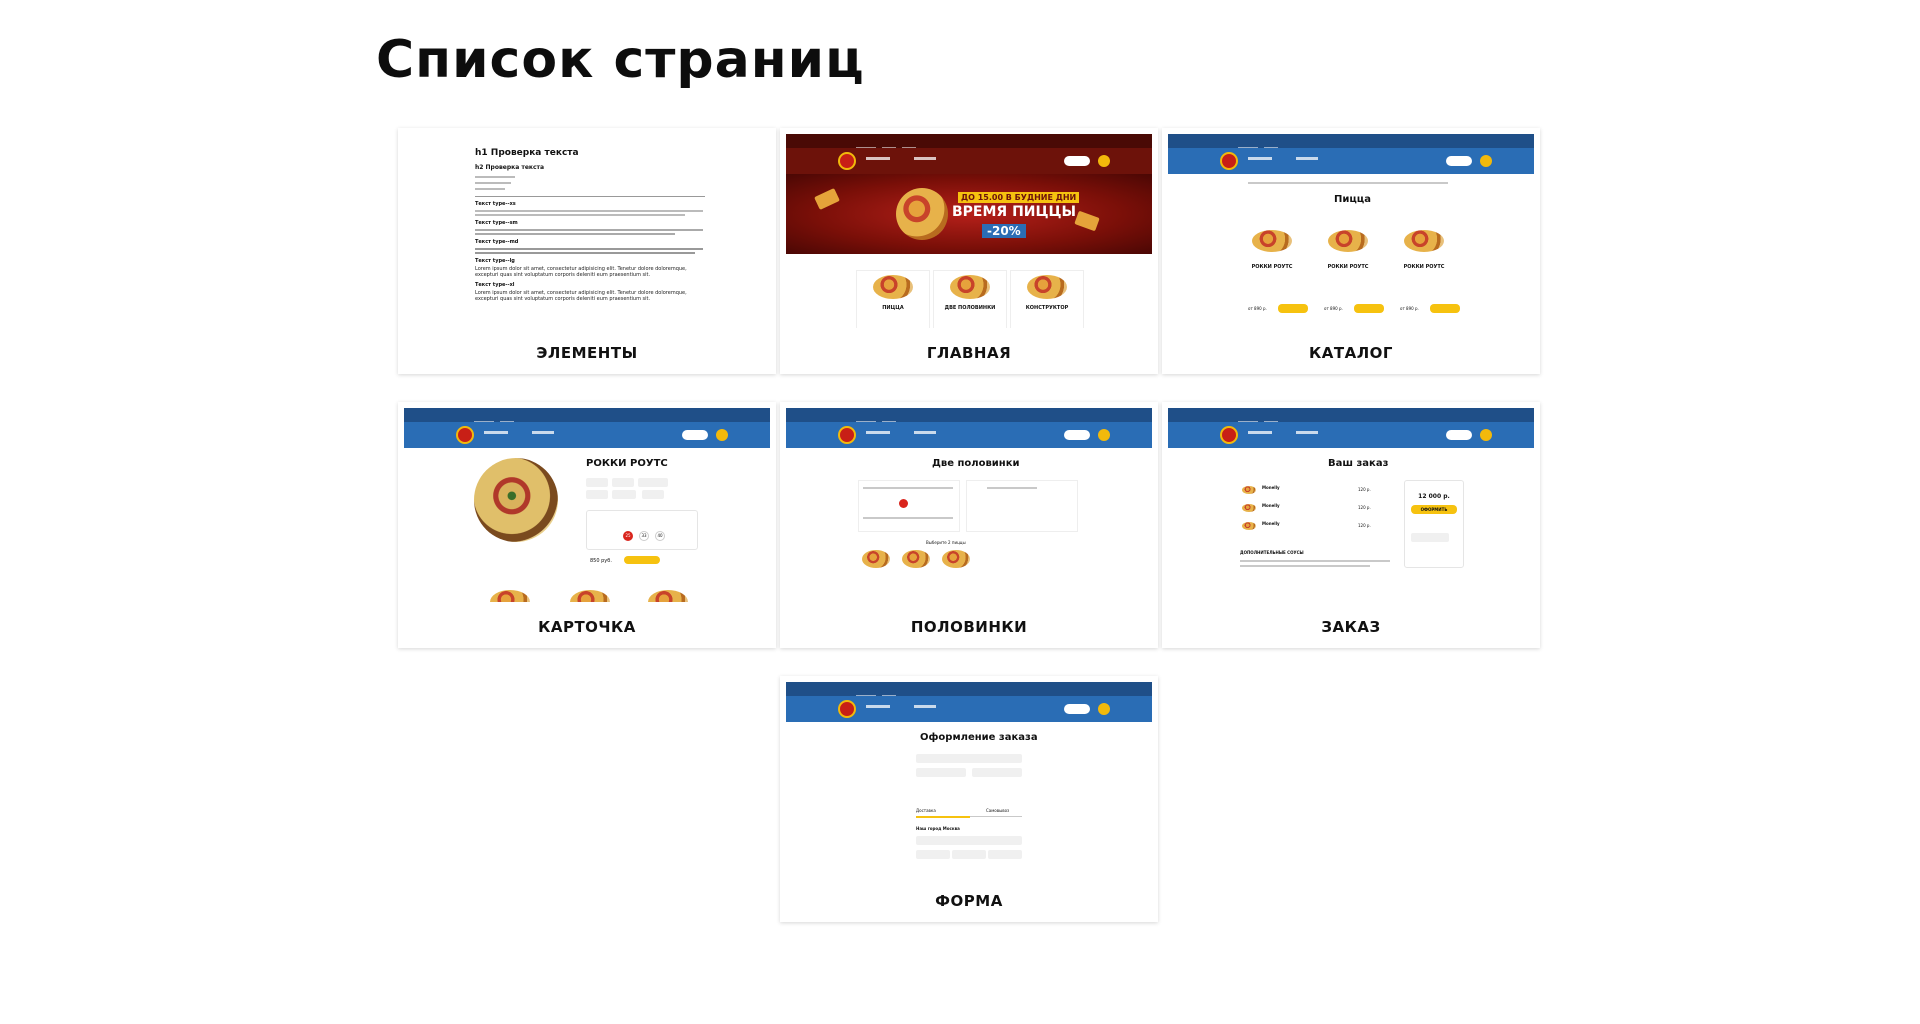 The height and width of the screenshot is (1024, 1920). I want to click on card-label: ЗАКАЗ, so click(1351, 627).